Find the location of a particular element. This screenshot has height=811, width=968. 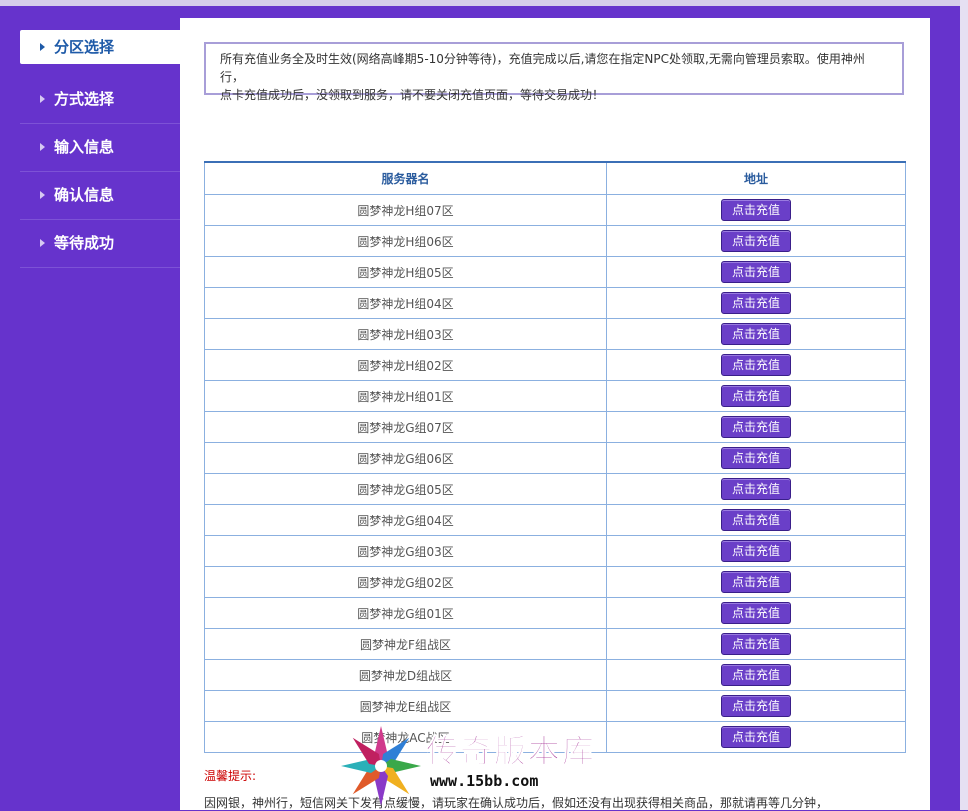

table-row: 圆梦神龙G组01区 点击充值 is located at coordinates (555, 613).